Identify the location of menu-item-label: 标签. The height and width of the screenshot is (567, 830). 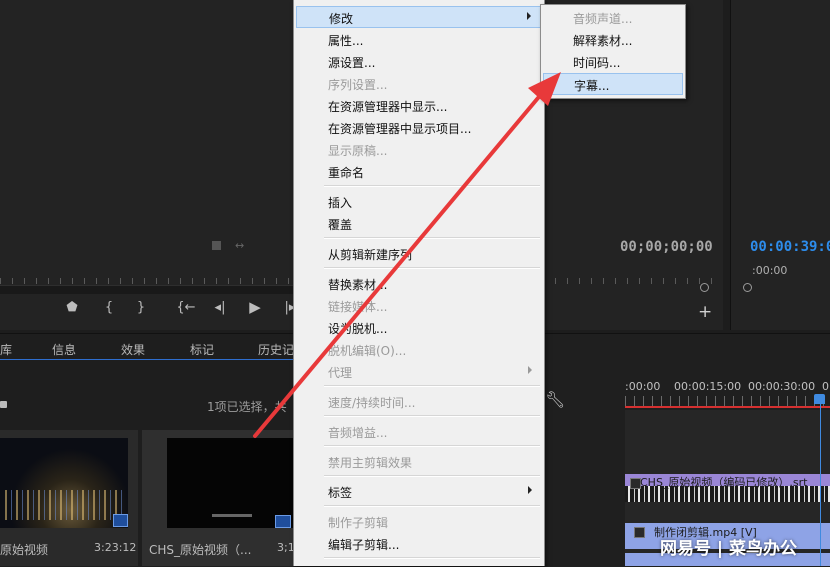
(340, 493).